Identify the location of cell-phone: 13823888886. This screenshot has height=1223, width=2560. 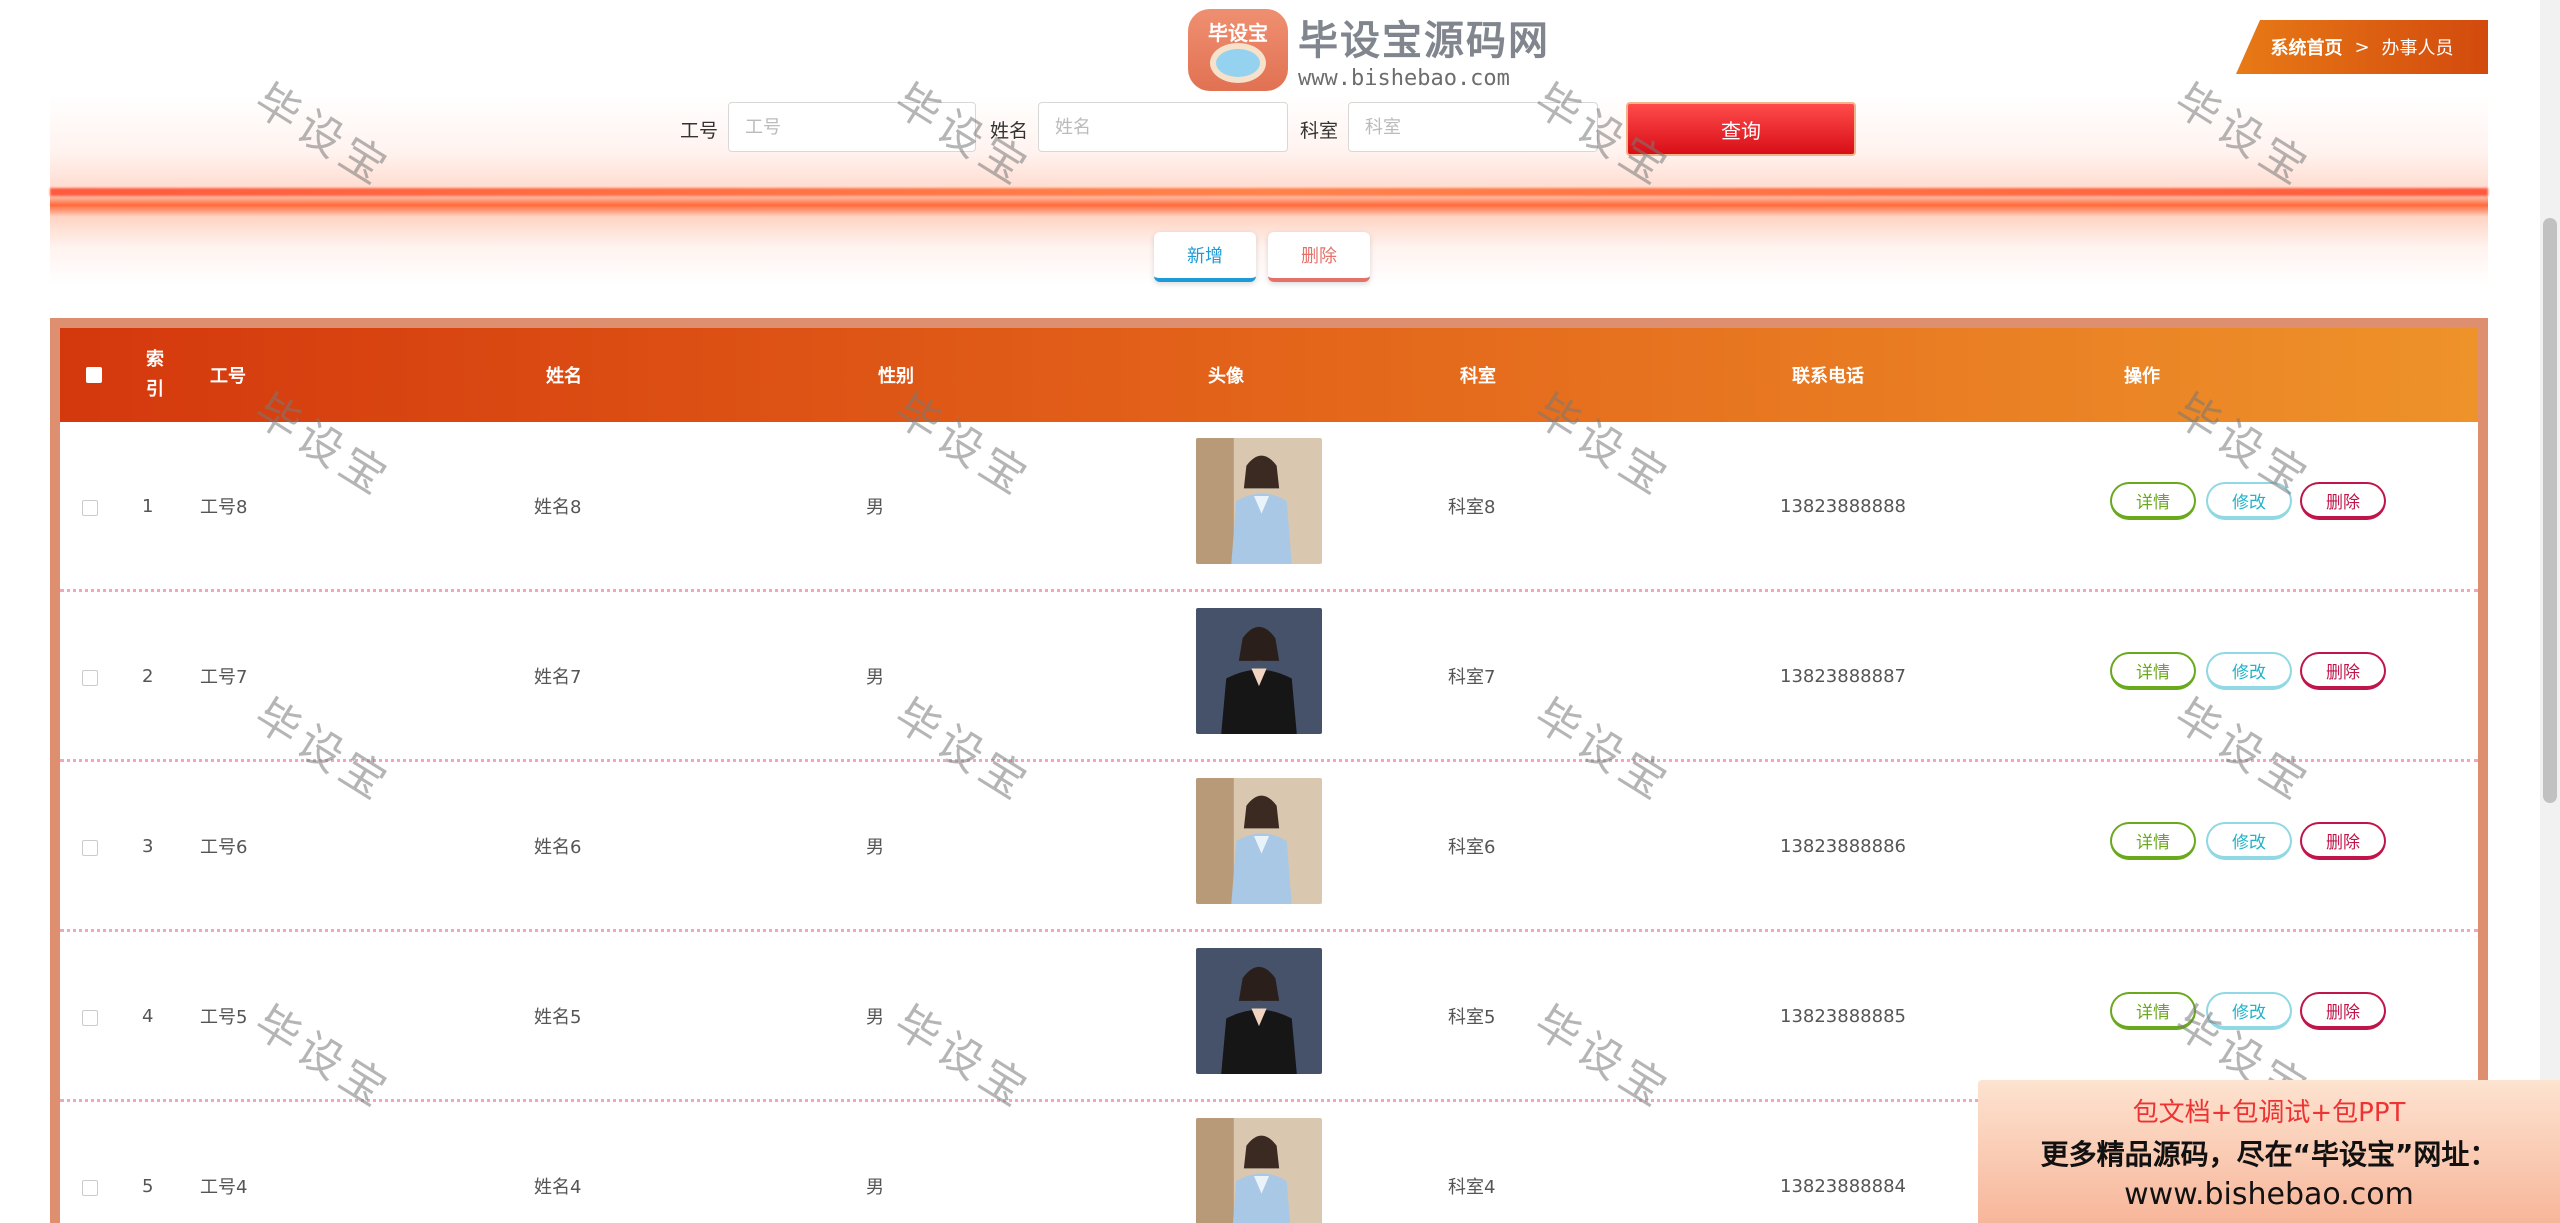
(1843, 846).